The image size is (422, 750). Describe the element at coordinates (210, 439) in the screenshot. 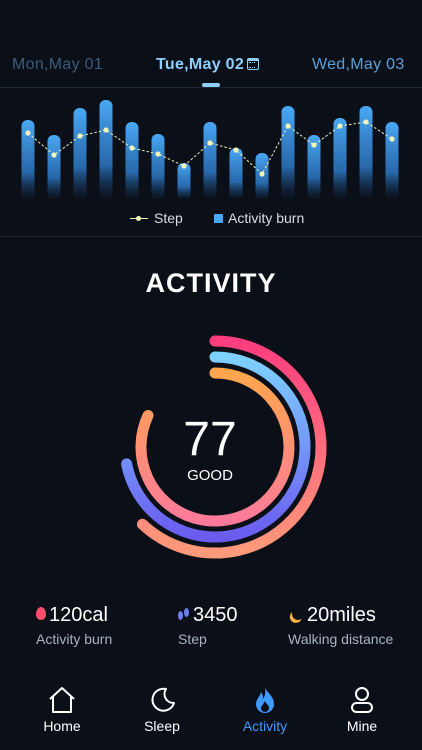

I see `activity-score: 77` at that location.